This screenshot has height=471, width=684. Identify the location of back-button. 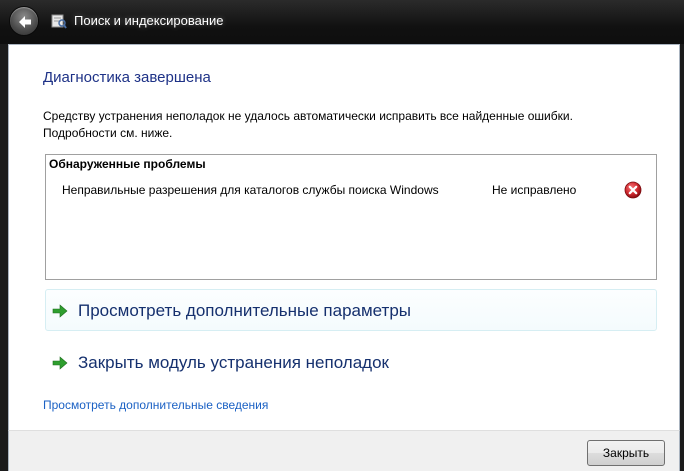
(24, 21).